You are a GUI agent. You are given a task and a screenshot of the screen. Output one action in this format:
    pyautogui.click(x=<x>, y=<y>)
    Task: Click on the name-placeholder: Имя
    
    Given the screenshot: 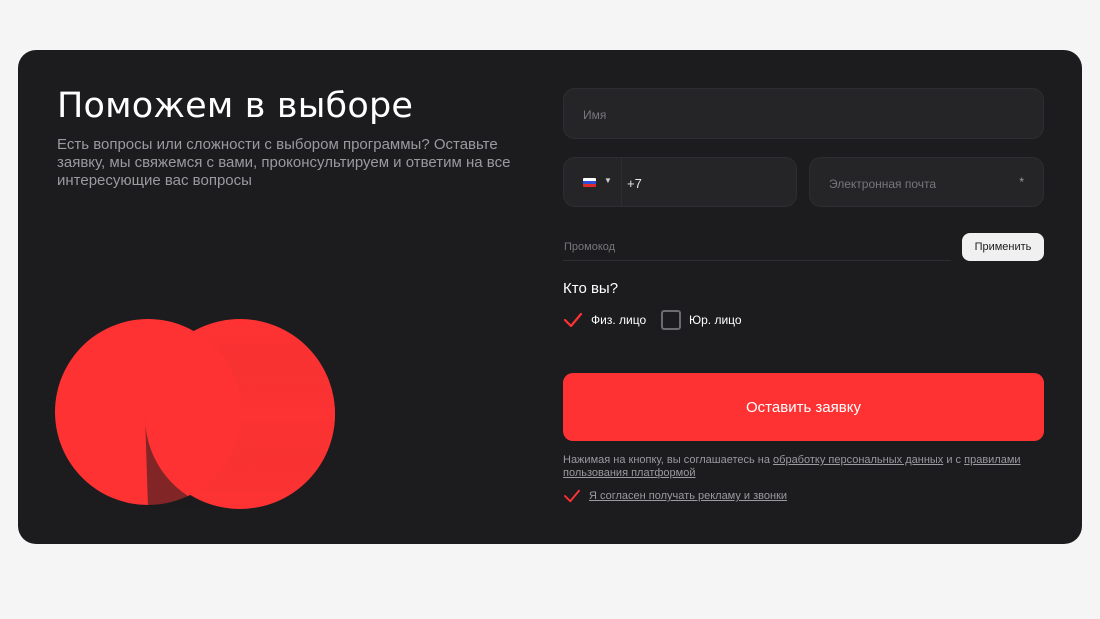 What is the action you would take?
    pyautogui.click(x=595, y=115)
    